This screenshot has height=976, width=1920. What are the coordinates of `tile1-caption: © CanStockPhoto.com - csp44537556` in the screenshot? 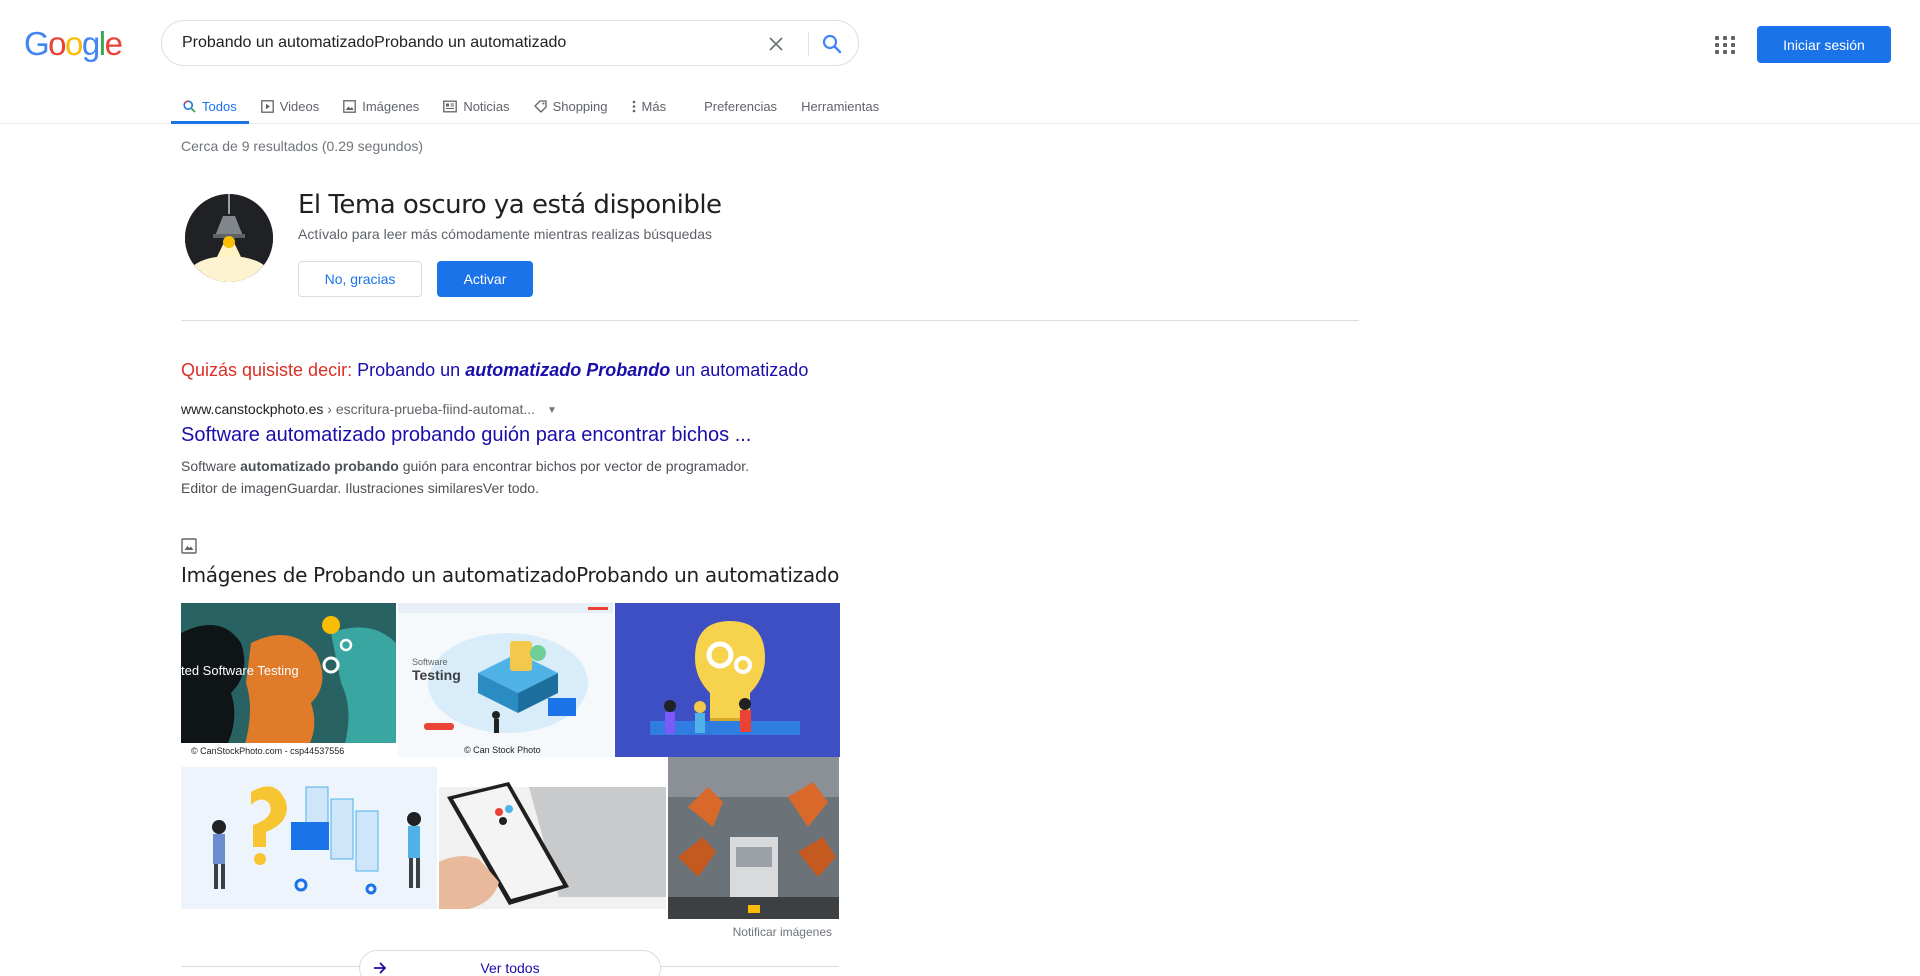 It's located at (267, 751).